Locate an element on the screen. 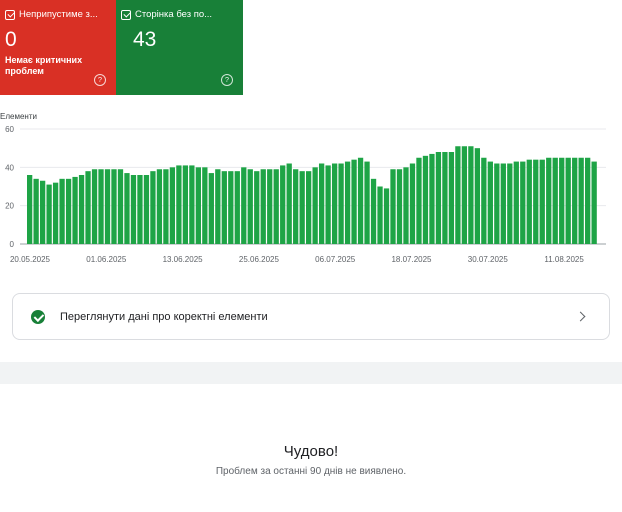 This screenshot has width=622, height=512. y-tick-label: 0 is located at coordinates (12, 244).